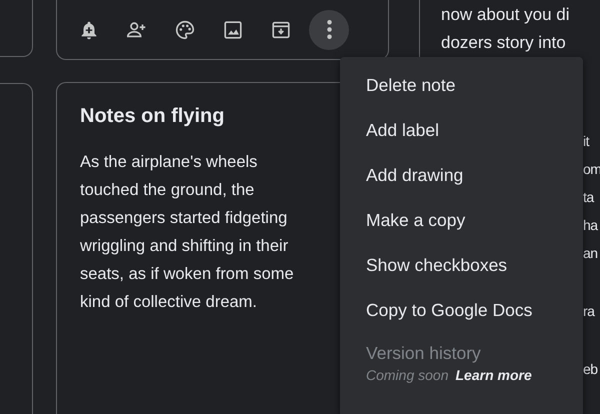  What do you see at coordinates (16, 28) in the screenshot?
I see `note-card-background` at bounding box center [16, 28].